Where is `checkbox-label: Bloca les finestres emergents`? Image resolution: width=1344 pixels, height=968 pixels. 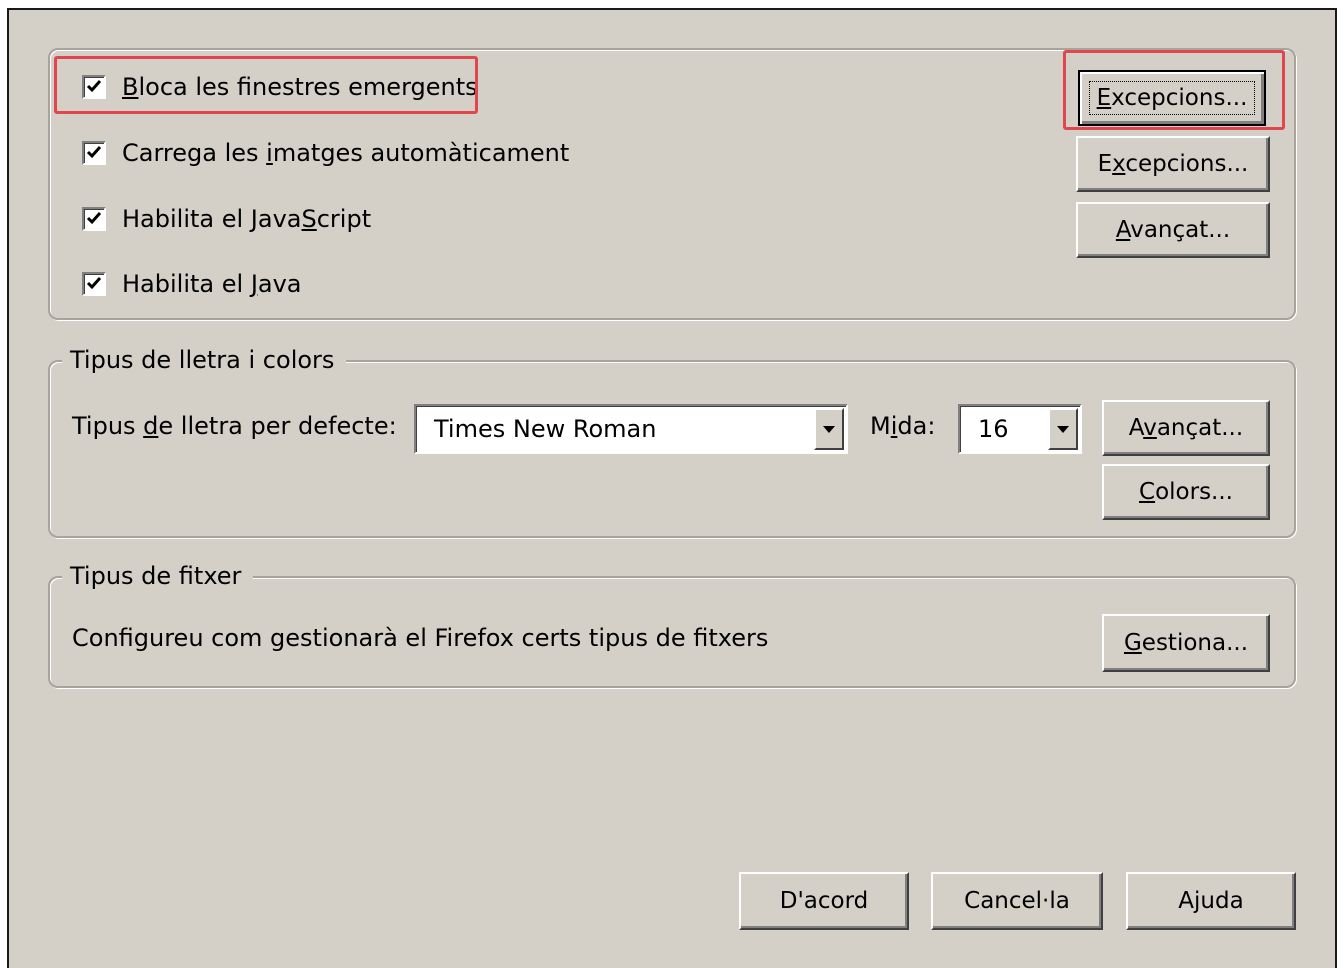
checkbox-label: Bloca les finestres emergents is located at coordinates (300, 87).